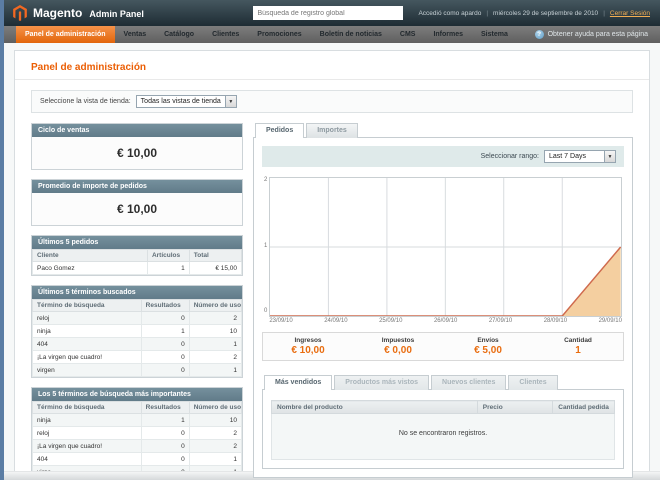  What do you see at coordinates (137, 242) in the screenshot?
I see `last-orders-title: Últimos 5 pedidos` at bounding box center [137, 242].